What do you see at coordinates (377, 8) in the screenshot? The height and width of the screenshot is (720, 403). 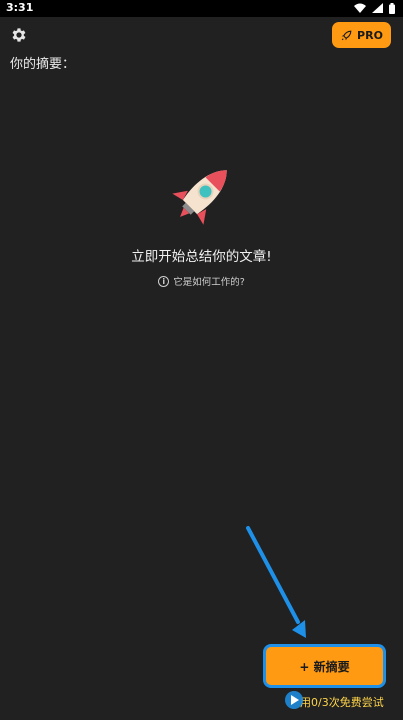 I see `signal-icon` at bounding box center [377, 8].